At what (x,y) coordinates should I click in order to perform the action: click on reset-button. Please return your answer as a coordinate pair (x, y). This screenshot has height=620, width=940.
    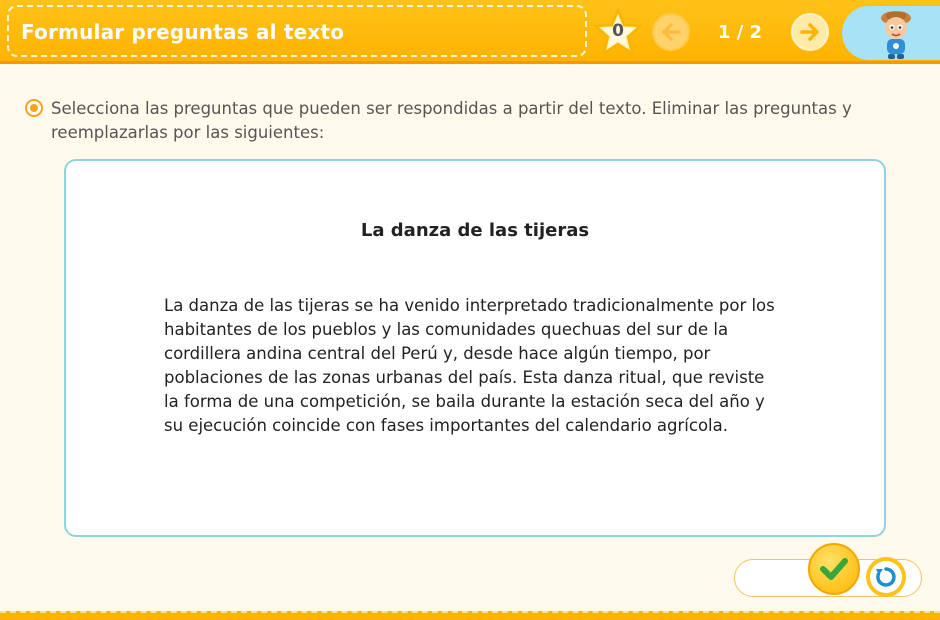
    Looking at the image, I should click on (886, 577).